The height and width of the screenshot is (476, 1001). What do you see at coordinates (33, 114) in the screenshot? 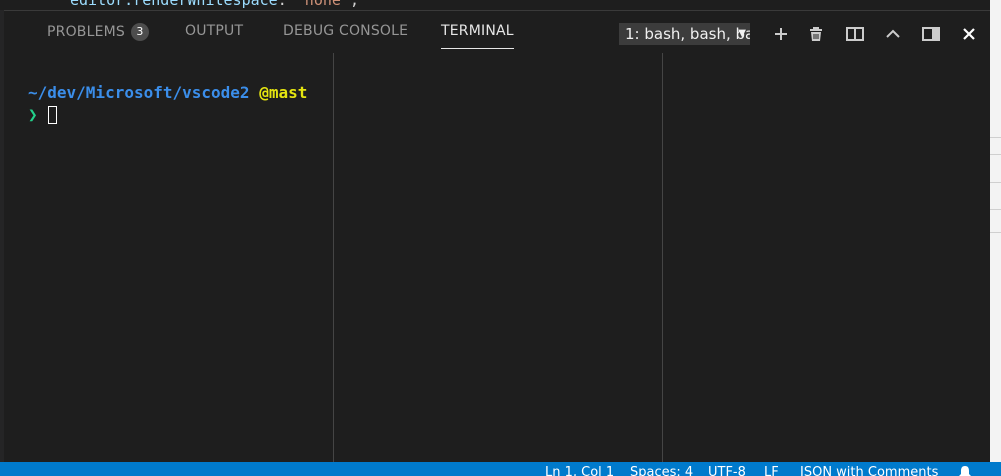
I see `prompt-char: ❯` at bounding box center [33, 114].